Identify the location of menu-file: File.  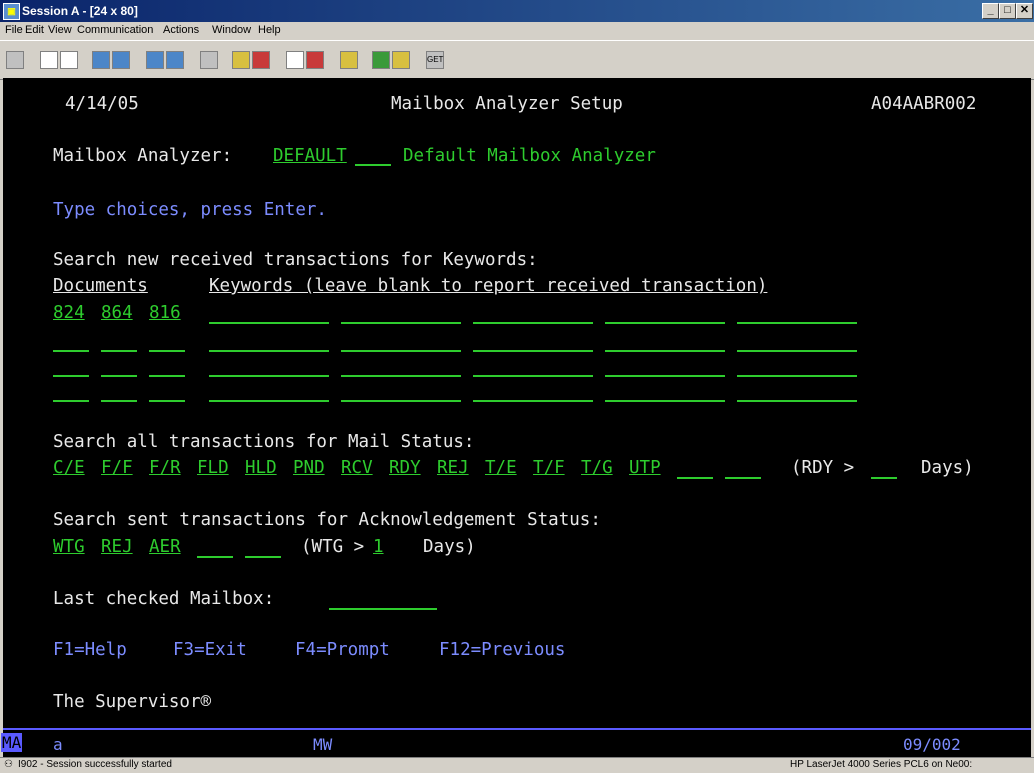
(14, 30).